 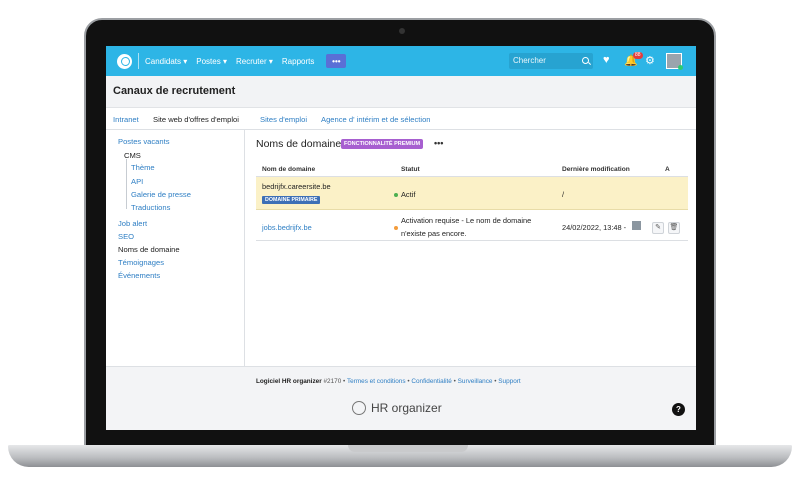 I want to click on sidebar-item-temoignages: Témoignages, so click(x=141, y=262).